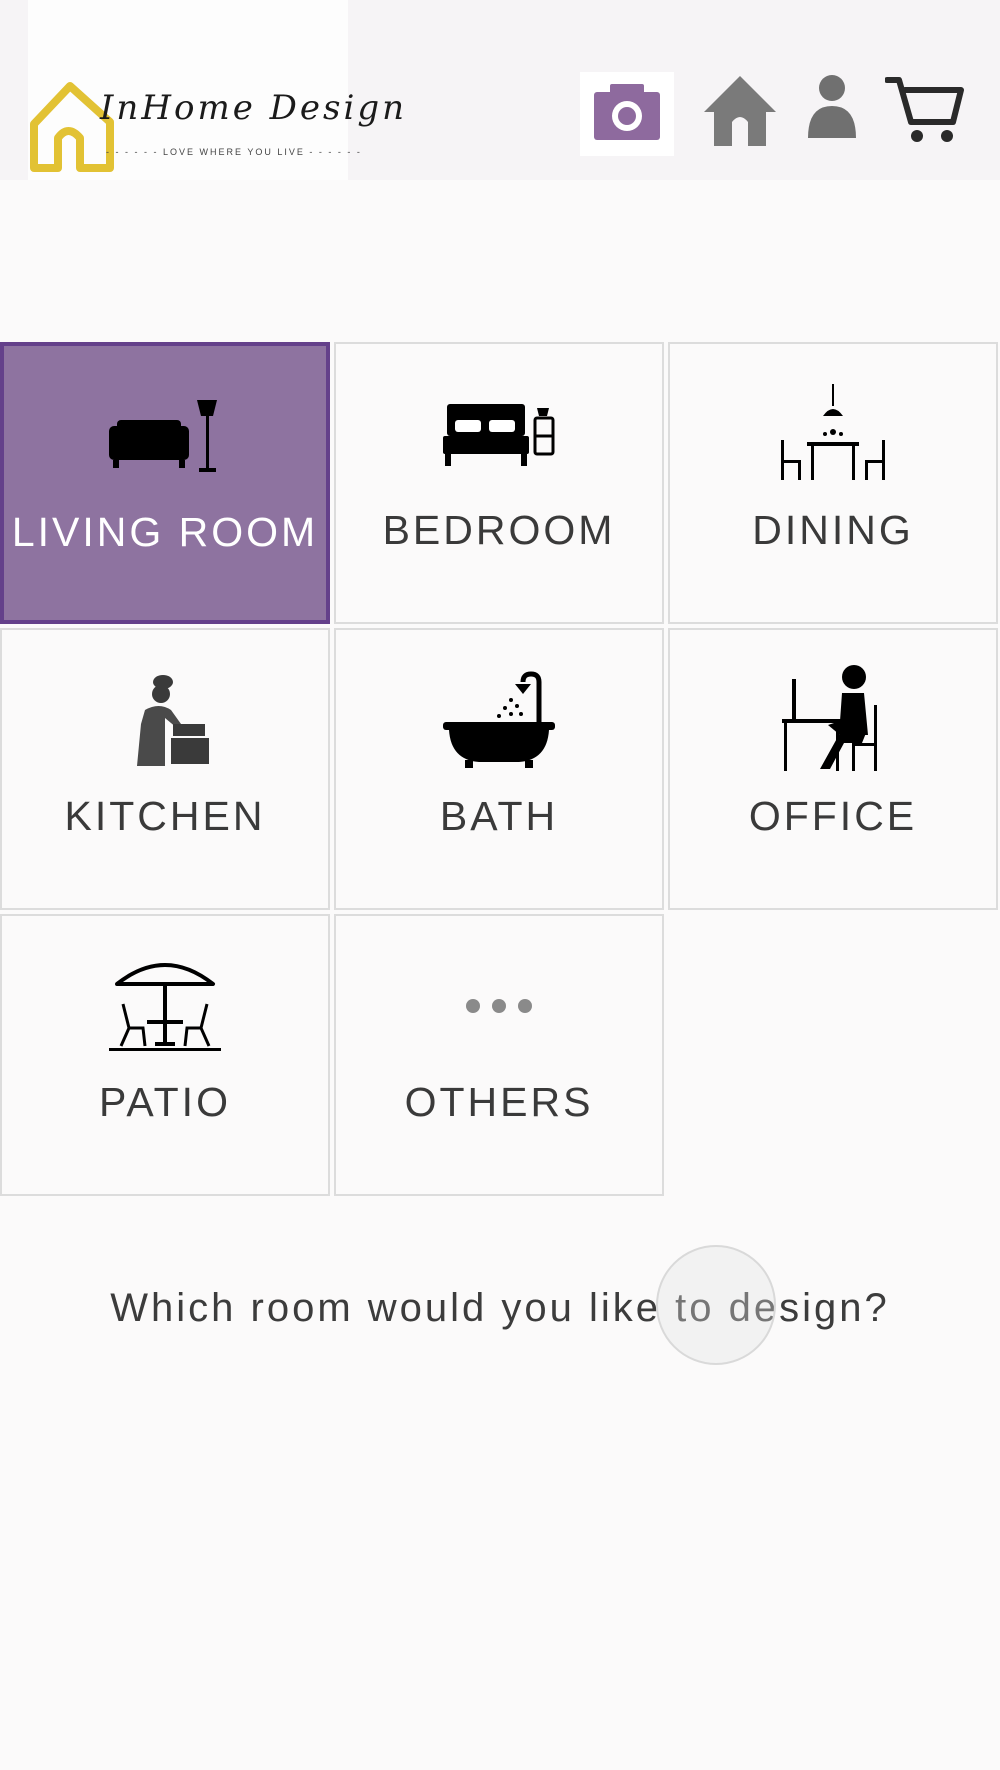 Image resolution: width=1000 pixels, height=1770 pixels. What do you see at coordinates (716, 1305) in the screenshot?
I see `touch-indicator` at bounding box center [716, 1305].